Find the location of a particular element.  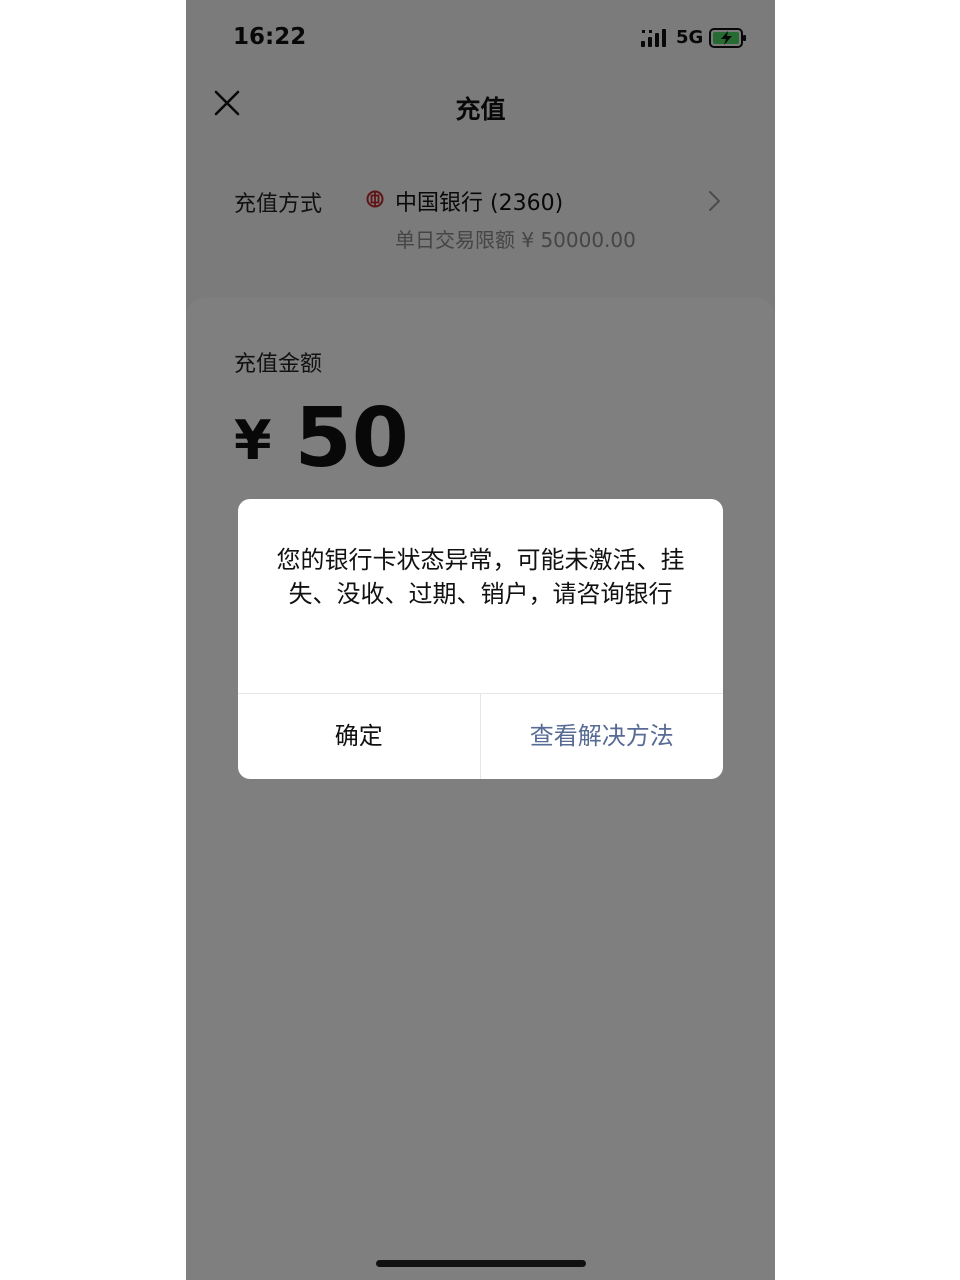

dialog-buttons: 确定 查看解决方法 is located at coordinates (480, 736).